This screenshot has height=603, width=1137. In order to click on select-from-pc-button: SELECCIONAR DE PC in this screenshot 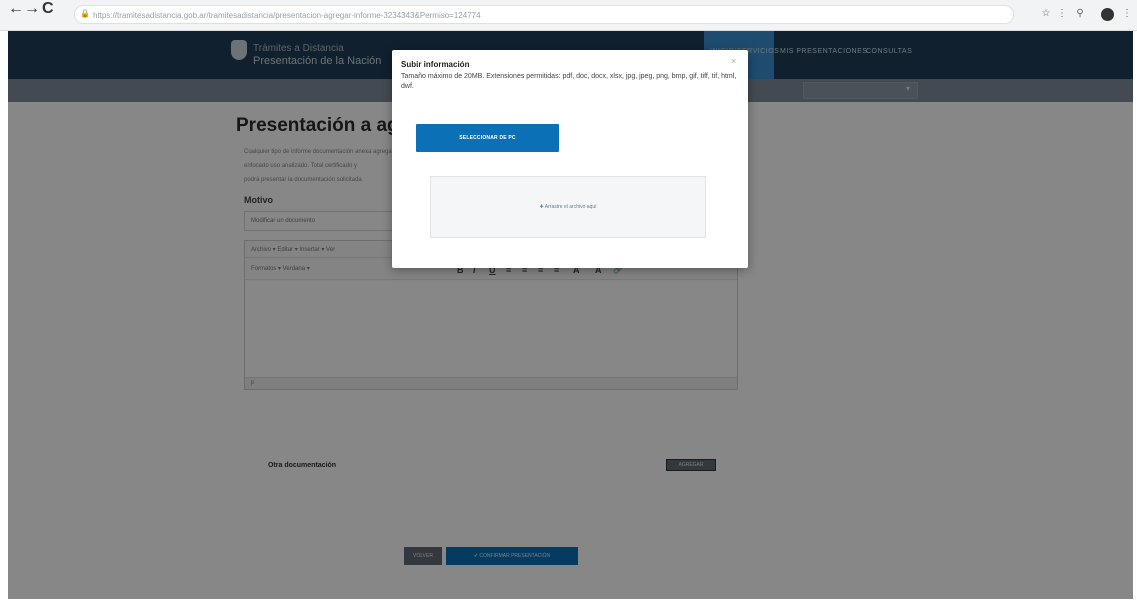, I will do `click(487, 138)`.